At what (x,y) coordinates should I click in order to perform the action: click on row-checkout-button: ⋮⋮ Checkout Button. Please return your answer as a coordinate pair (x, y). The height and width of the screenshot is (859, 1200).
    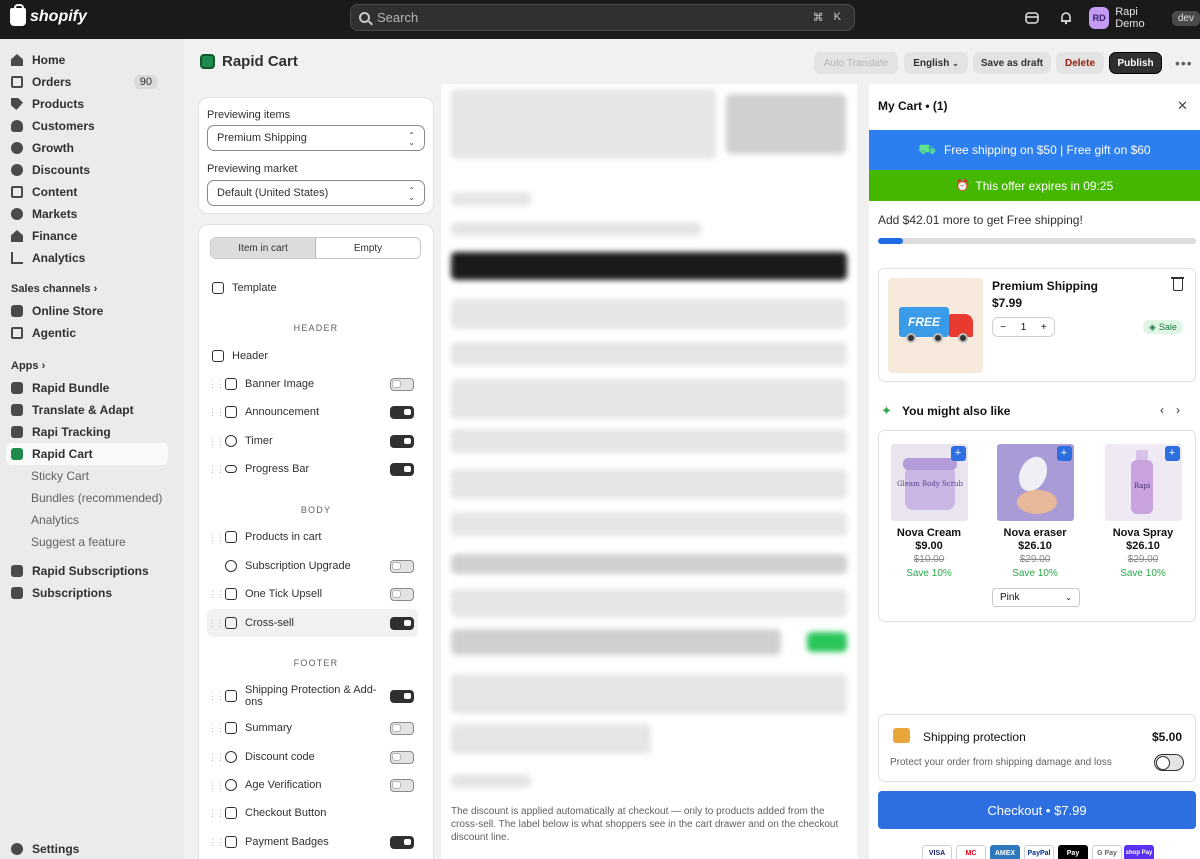
    Looking at the image, I should click on (312, 813).